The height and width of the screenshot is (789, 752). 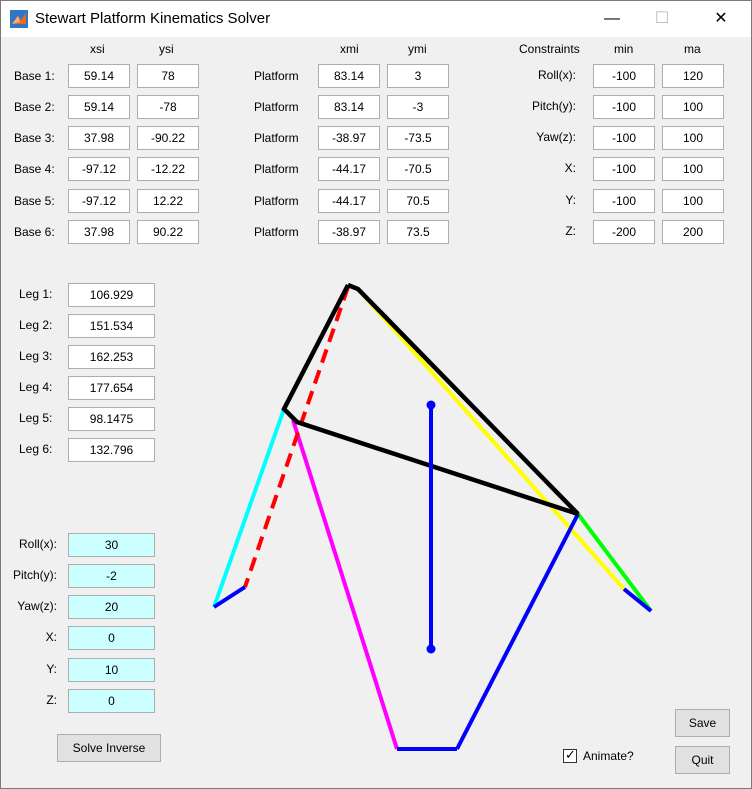 What do you see at coordinates (431, 405) in the screenshot?
I see `axis-top-point` at bounding box center [431, 405].